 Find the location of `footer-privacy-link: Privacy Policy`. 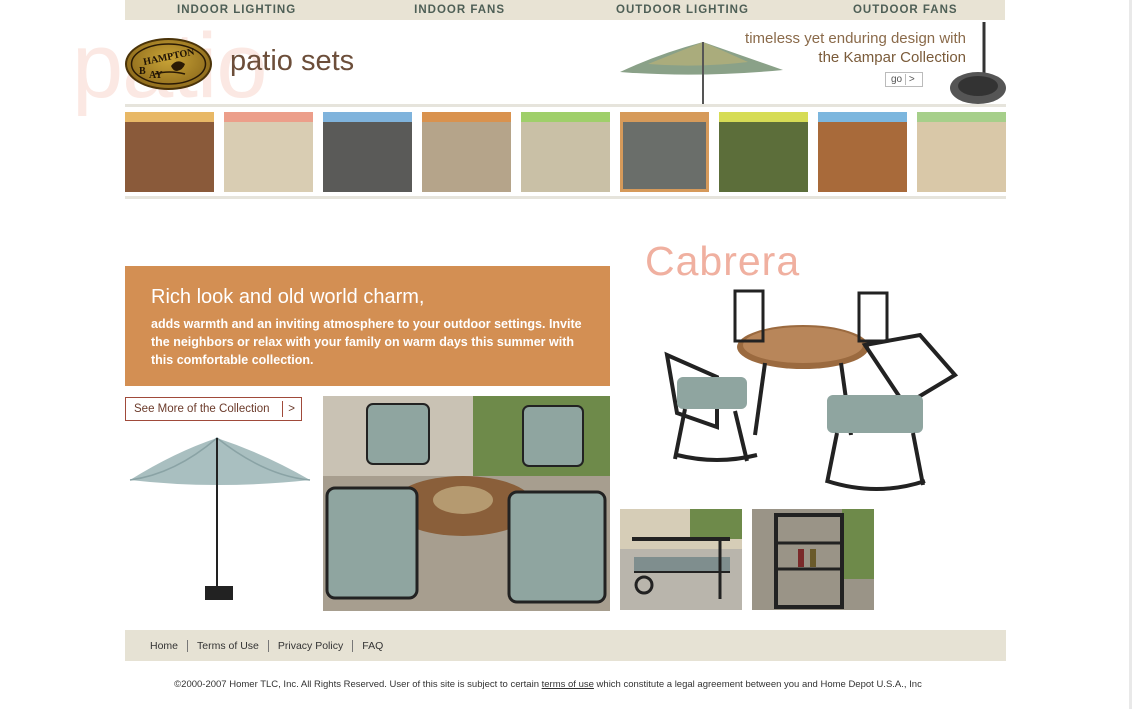

footer-privacy-link: Privacy Policy is located at coordinates (310, 646).